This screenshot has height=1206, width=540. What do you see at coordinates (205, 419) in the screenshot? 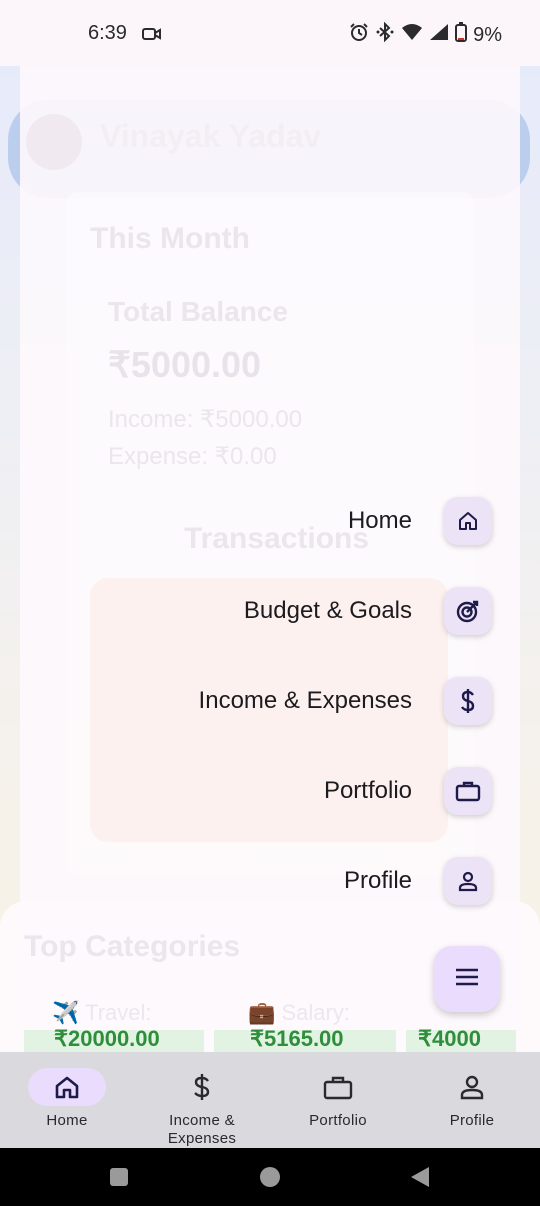
I see `income-text: Income: ₹5000.00` at bounding box center [205, 419].